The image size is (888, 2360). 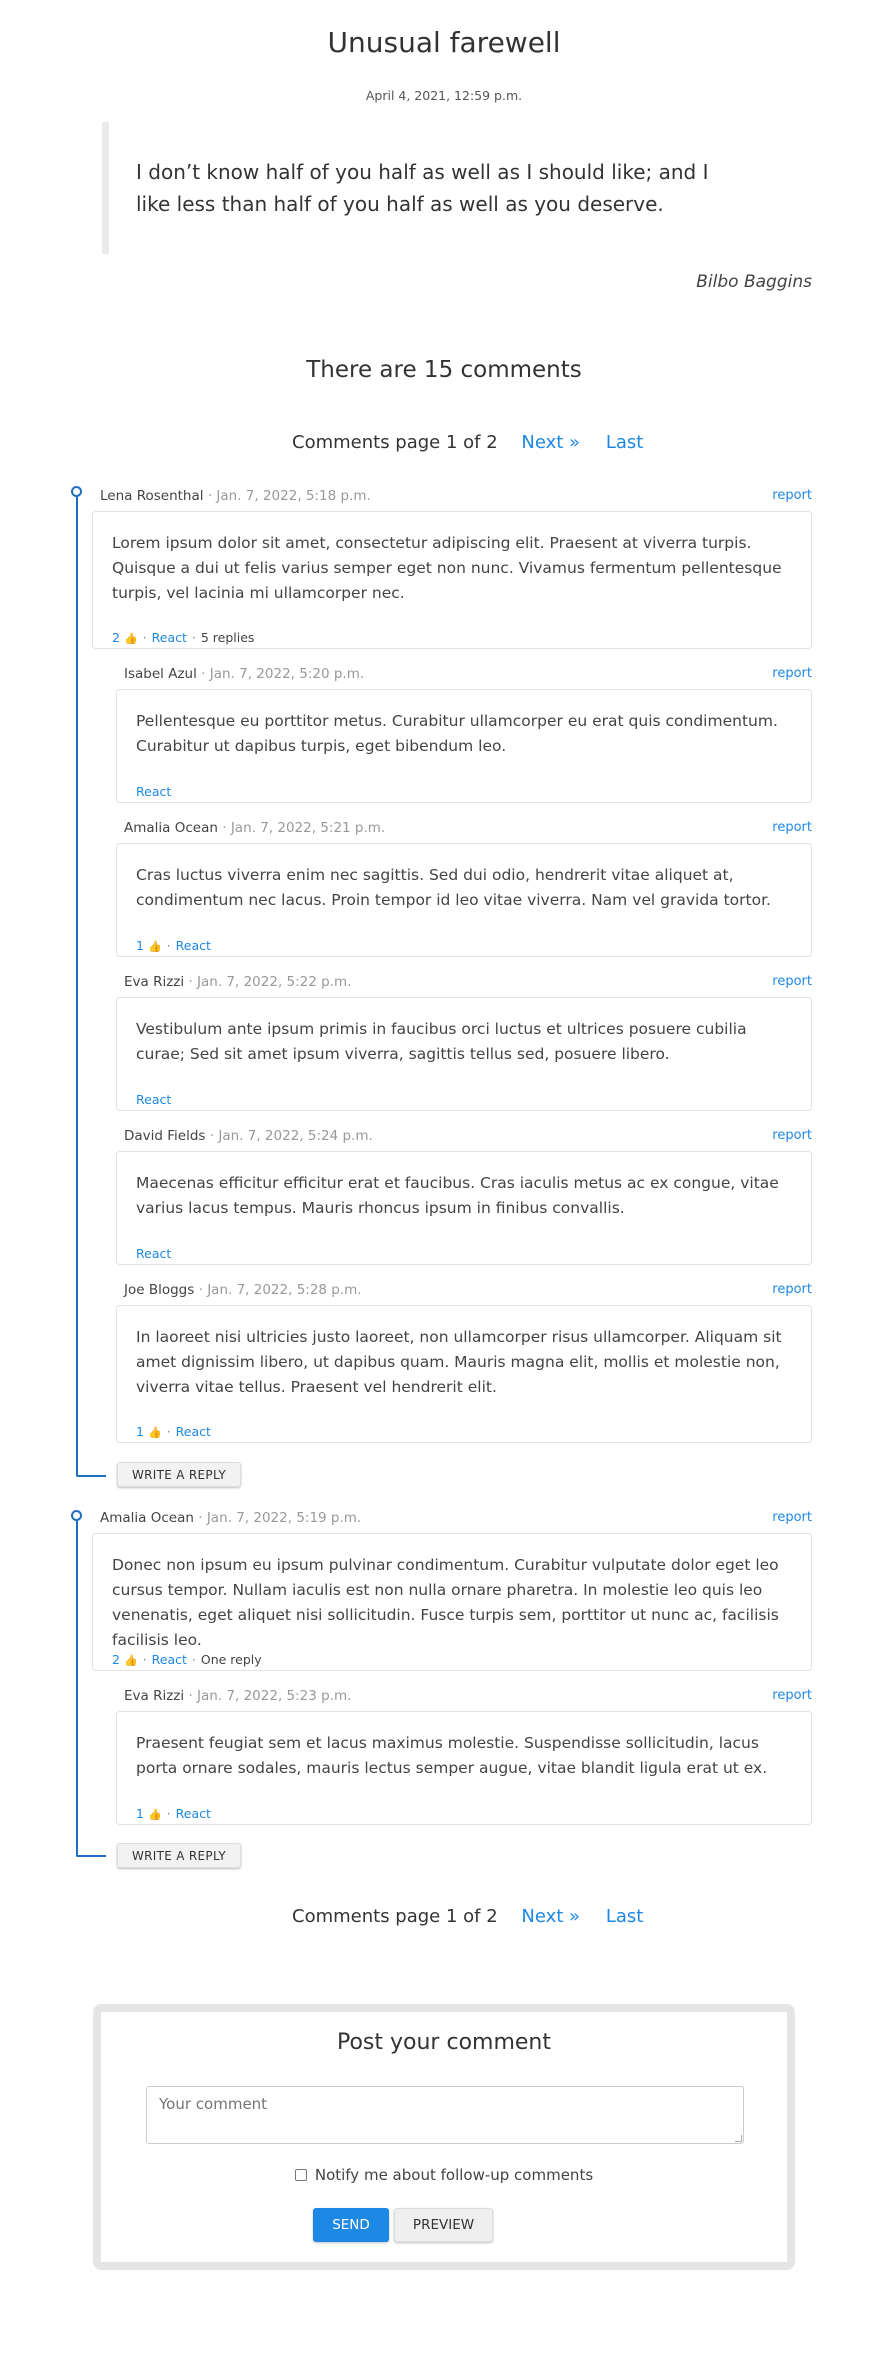 What do you see at coordinates (444, 370) in the screenshot?
I see `comments-count: There are 15 comments` at bounding box center [444, 370].